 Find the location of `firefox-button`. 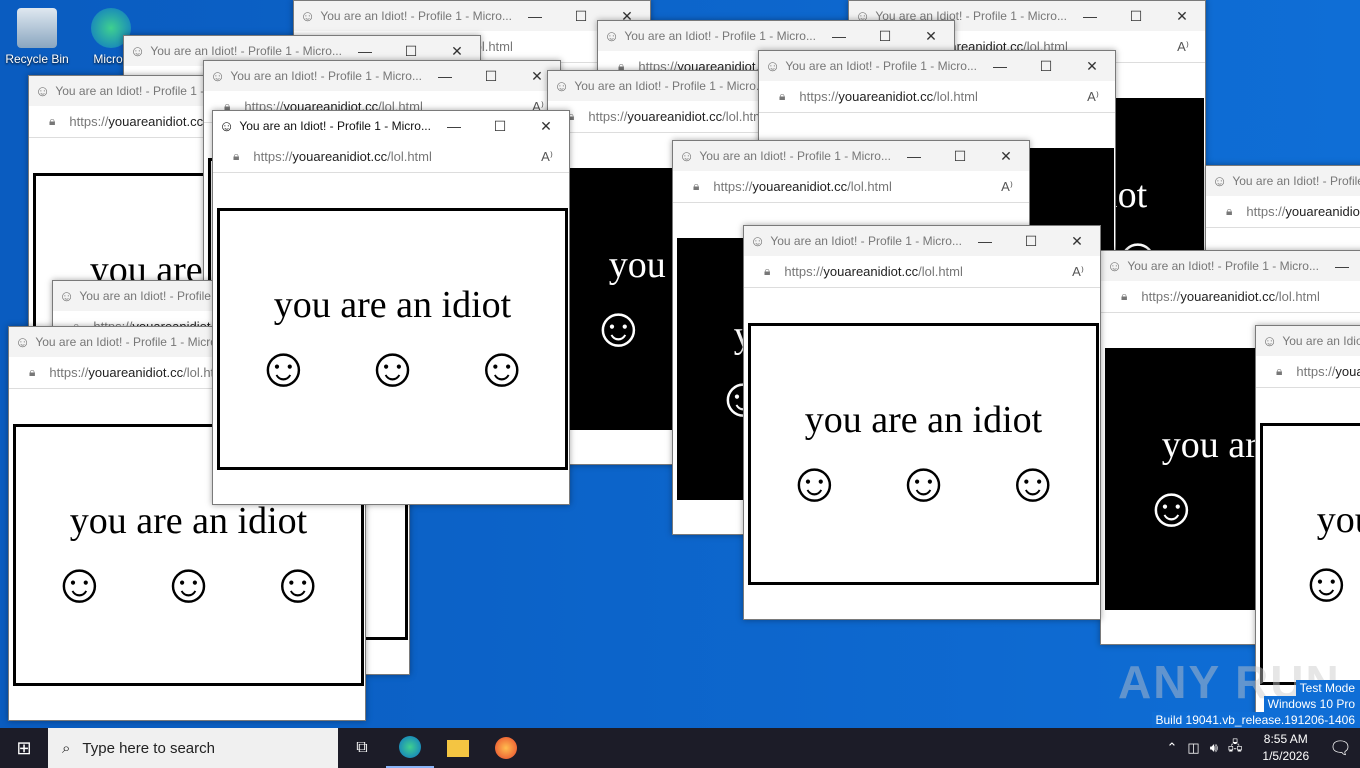

firefox-button is located at coordinates (506, 748).